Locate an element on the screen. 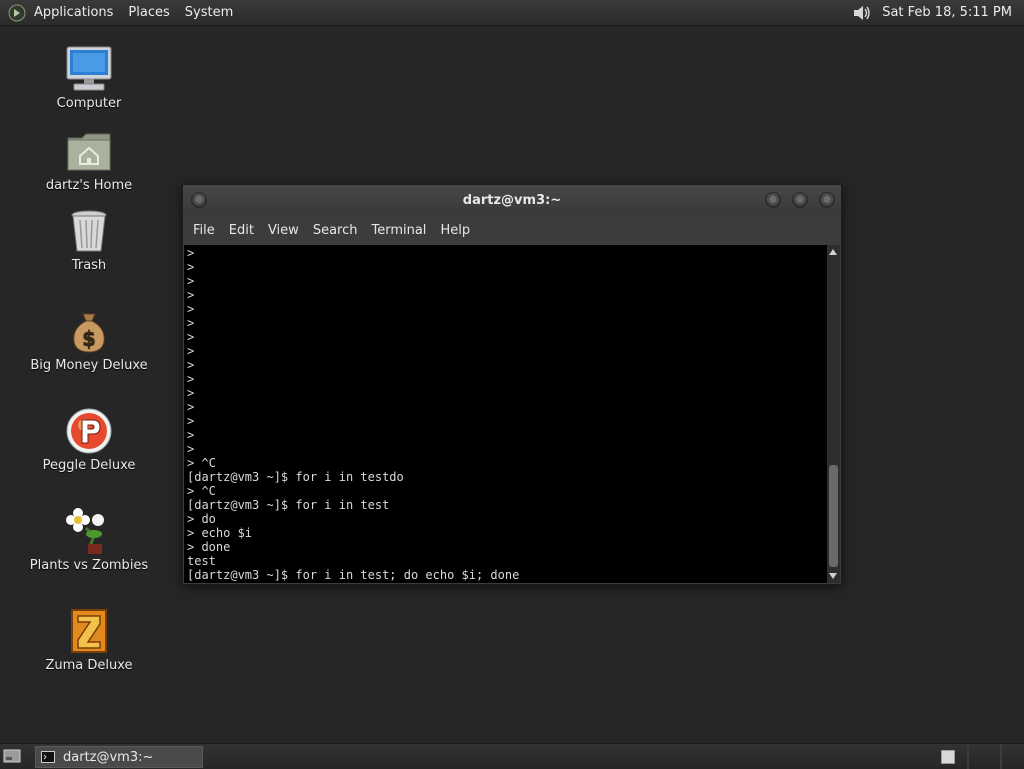  scrollbar-thumb is located at coordinates (833, 516).